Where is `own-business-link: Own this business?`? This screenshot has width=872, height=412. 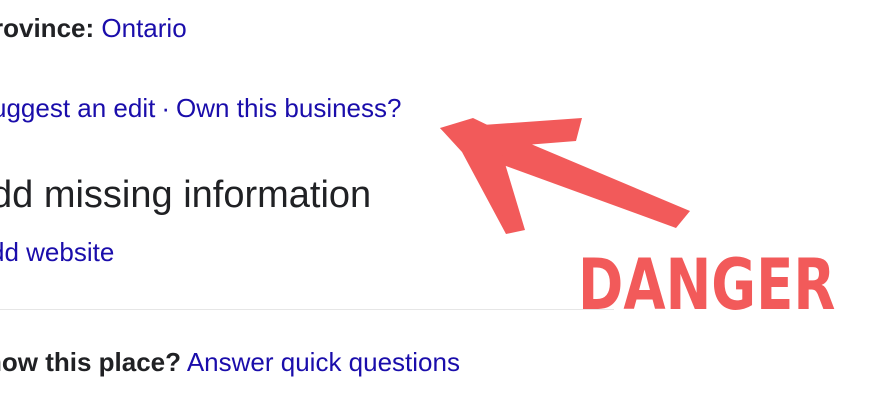
own-business-link: Own this business? is located at coordinates (288, 108).